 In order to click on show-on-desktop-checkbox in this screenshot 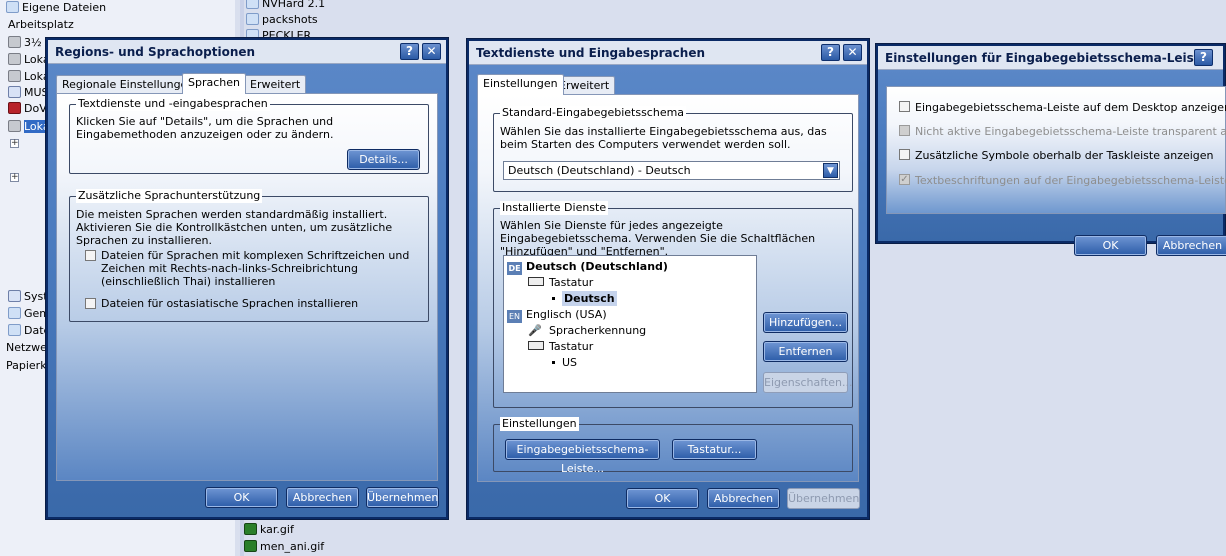, I will do `click(904, 106)`.